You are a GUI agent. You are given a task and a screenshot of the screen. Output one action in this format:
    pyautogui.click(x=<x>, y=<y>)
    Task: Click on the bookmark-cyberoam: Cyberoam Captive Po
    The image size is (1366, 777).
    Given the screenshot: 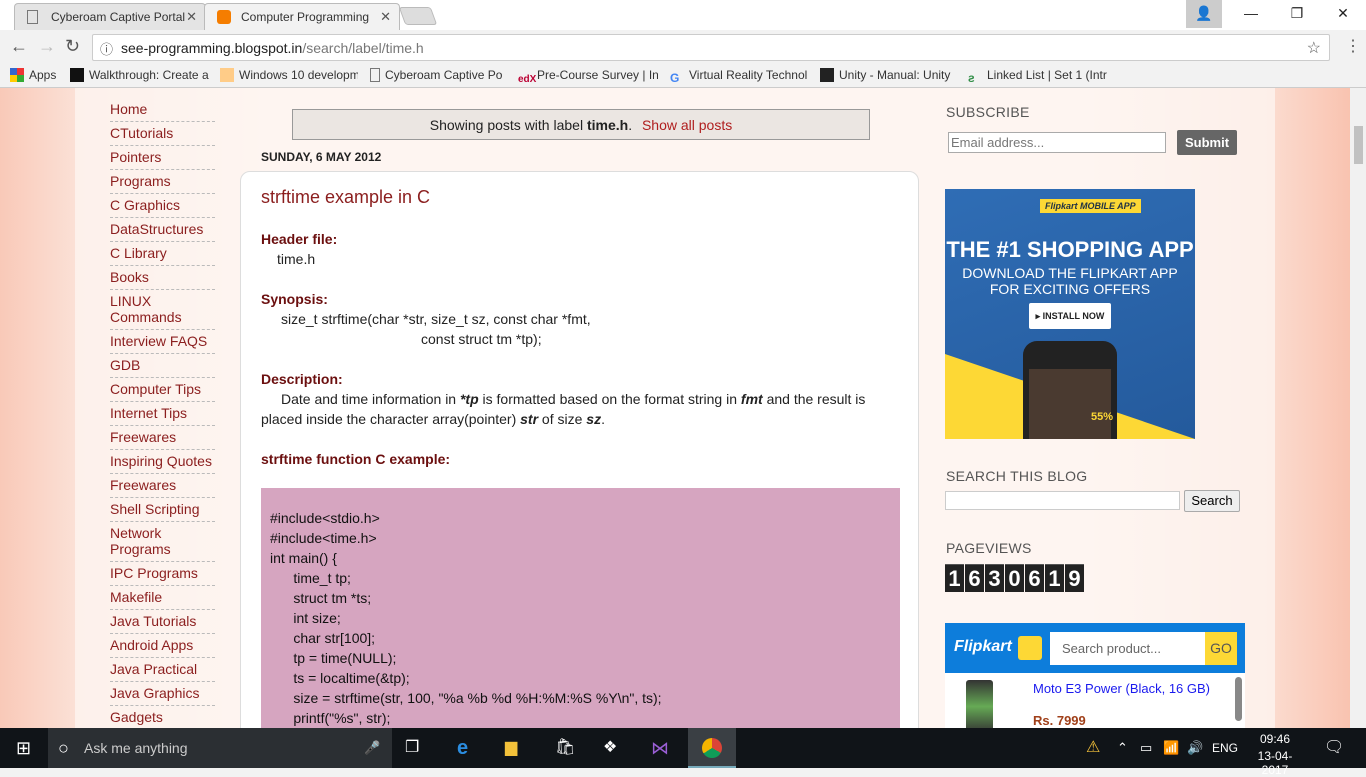 What is the action you would take?
    pyautogui.click(x=439, y=75)
    